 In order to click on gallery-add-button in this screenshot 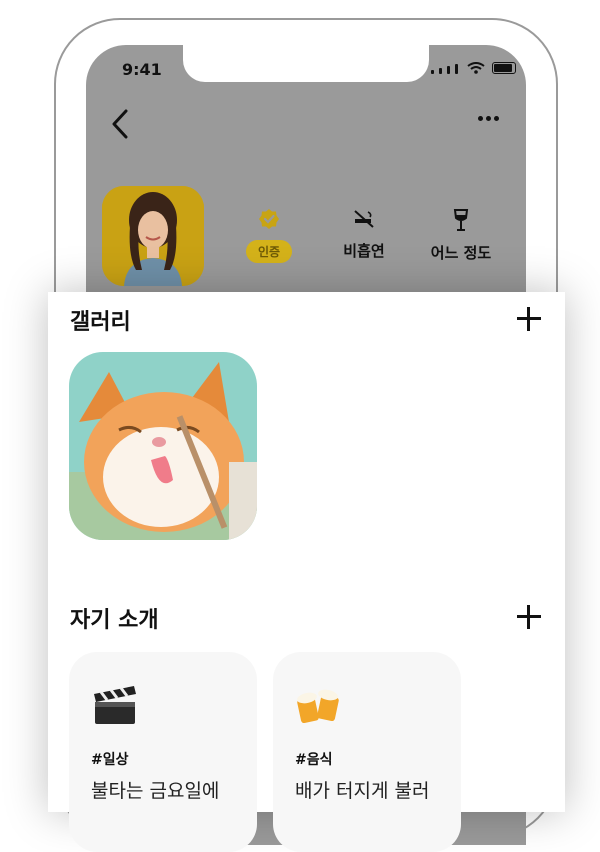, I will do `click(529, 319)`.